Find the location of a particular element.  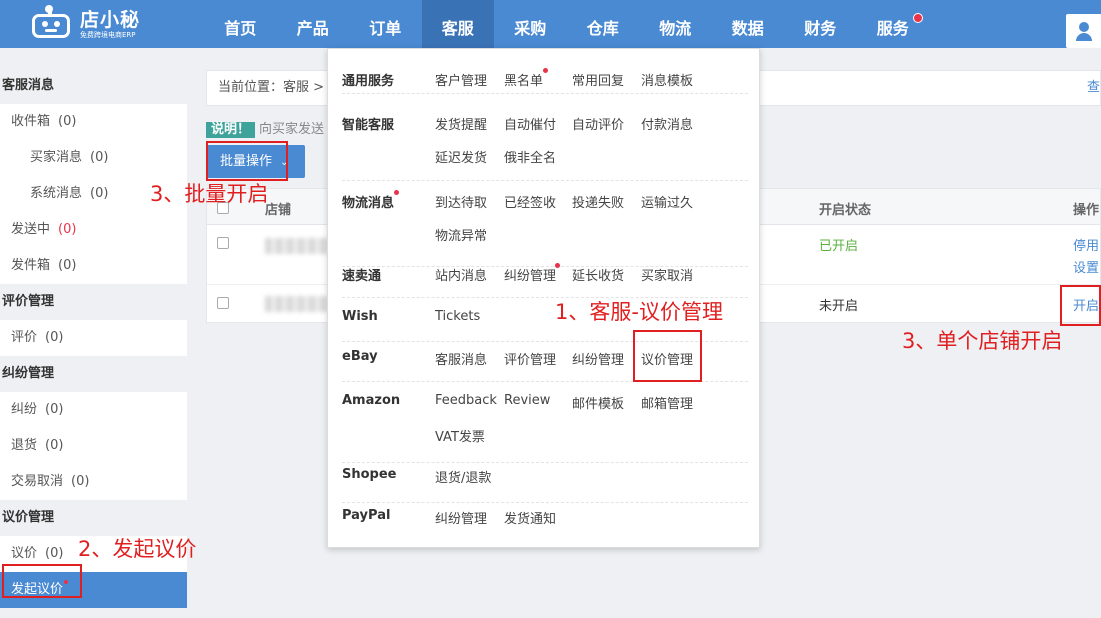

sidebar-item-cancellations: 交易取消 (0) is located at coordinates (93, 482).